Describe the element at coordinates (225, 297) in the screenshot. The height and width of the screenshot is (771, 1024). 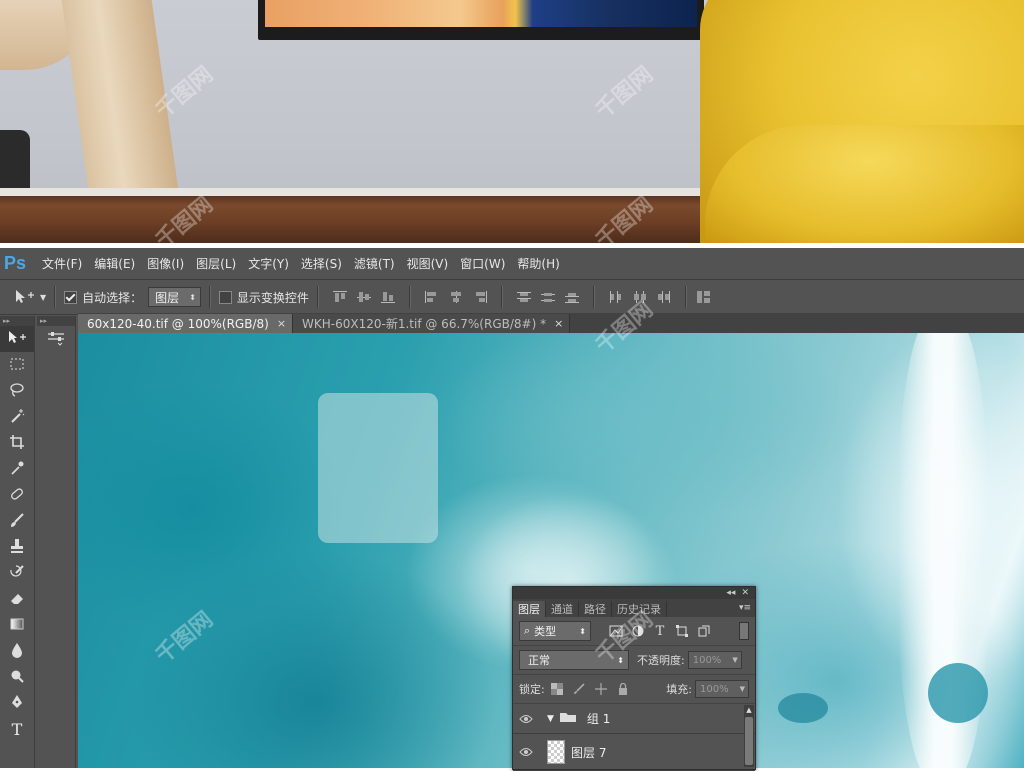
I see `show-transform-checkbox` at that location.